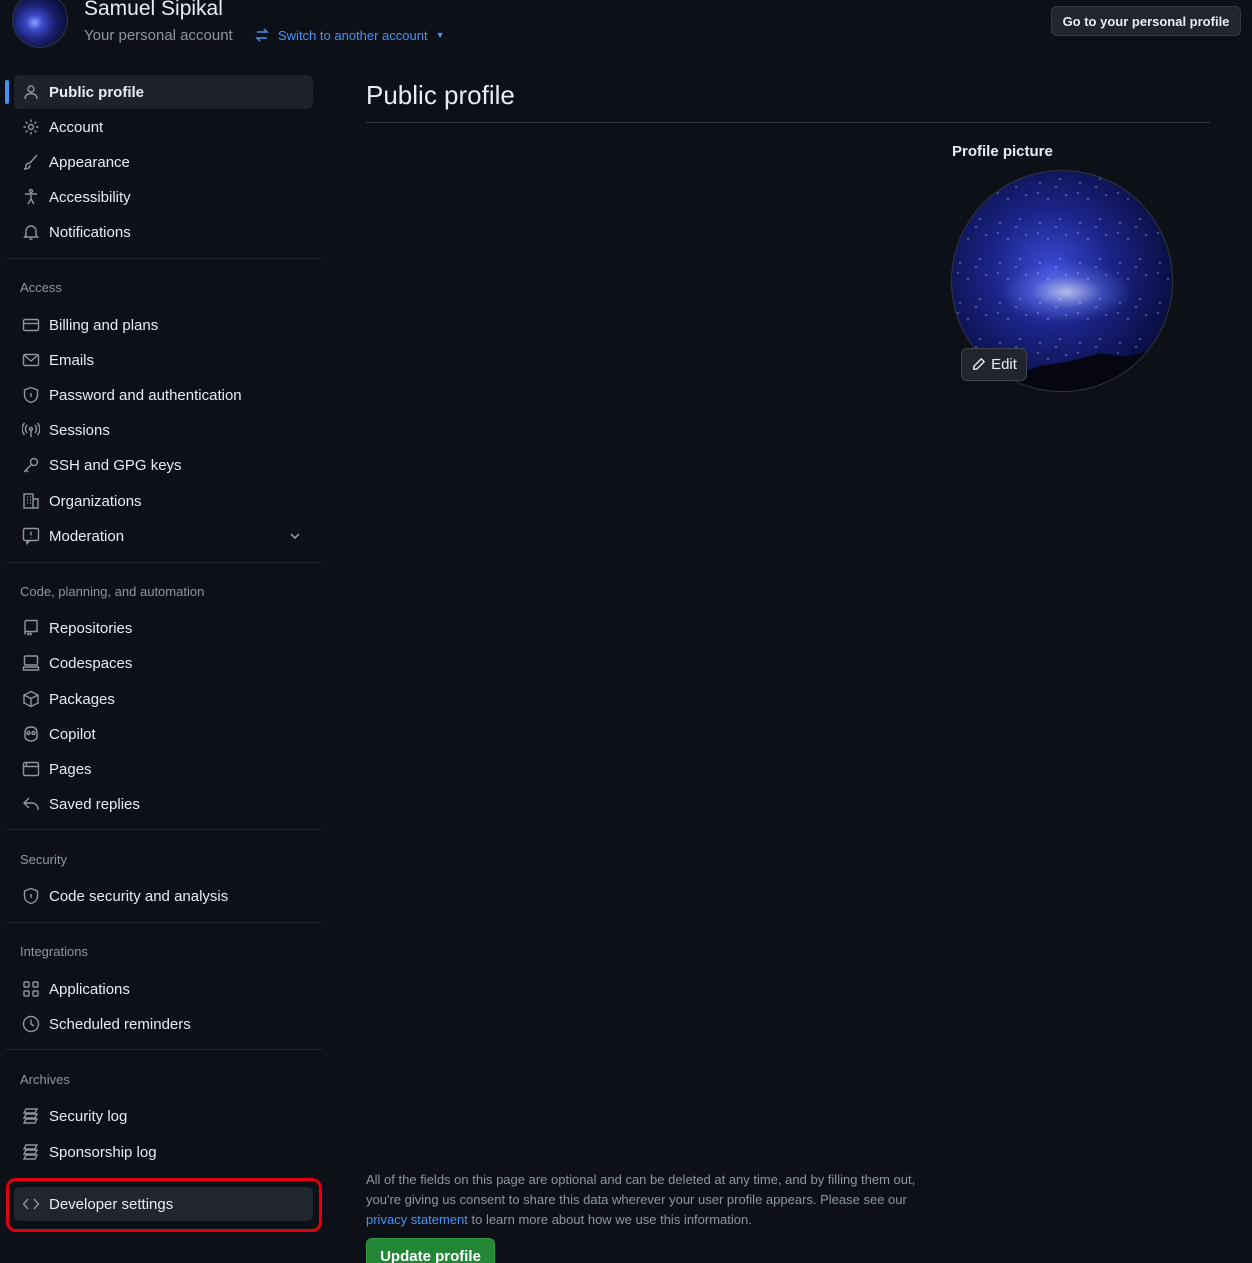 This screenshot has width=1252, height=1263. Describe the element at coordinates (163, 232) in the screenshot. I see `sidebar-item-notifications: Notifications` at that location.